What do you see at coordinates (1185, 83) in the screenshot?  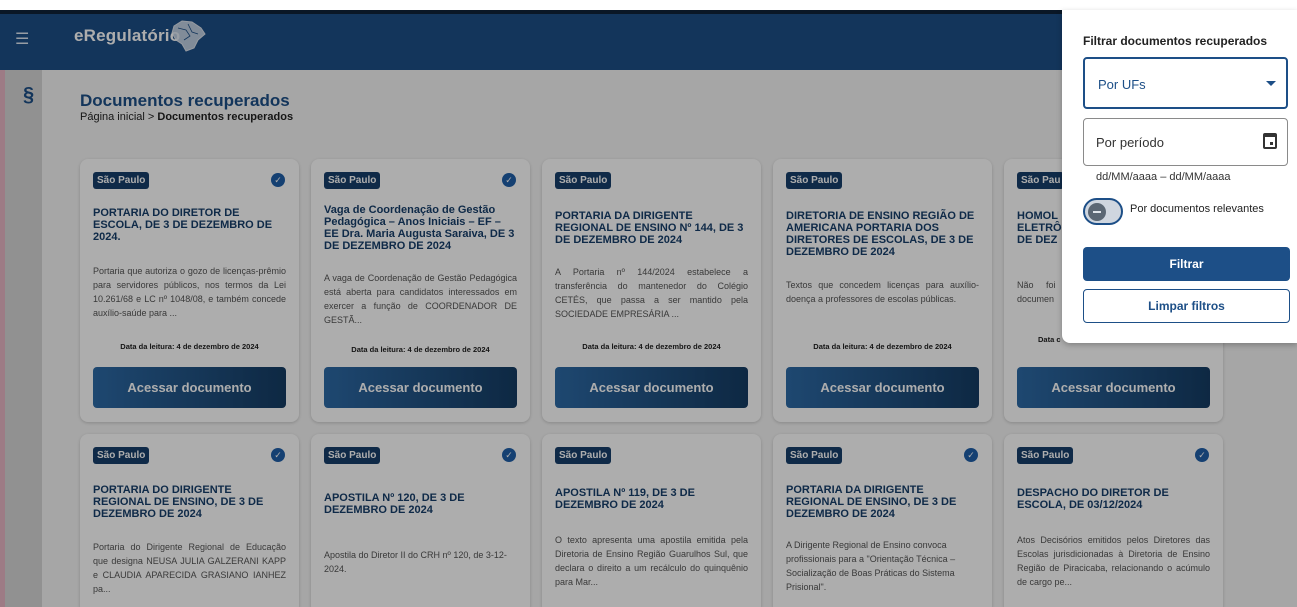 I see `uf-select: Por UFs` at bounding box center [1185, 83].